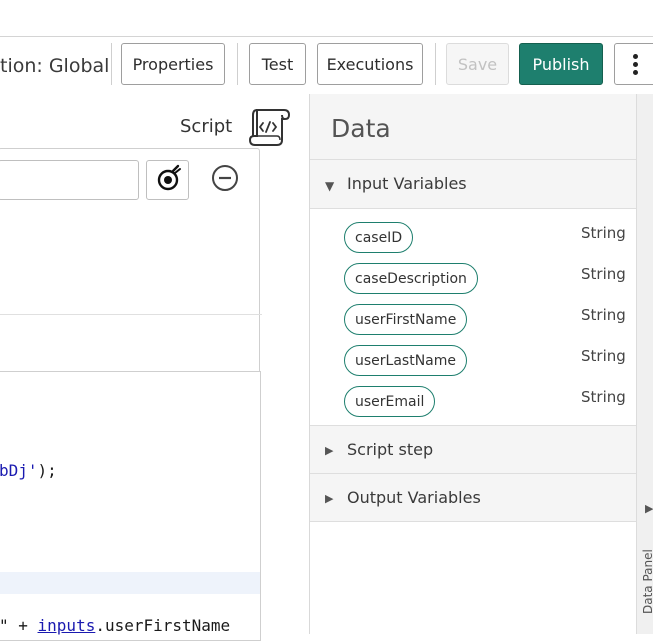  What do you see at coordinates (473, 183) in the screenshot?
I see `input-variables-section-header: ▼ Input Variables` at bounding box center [473, 183].